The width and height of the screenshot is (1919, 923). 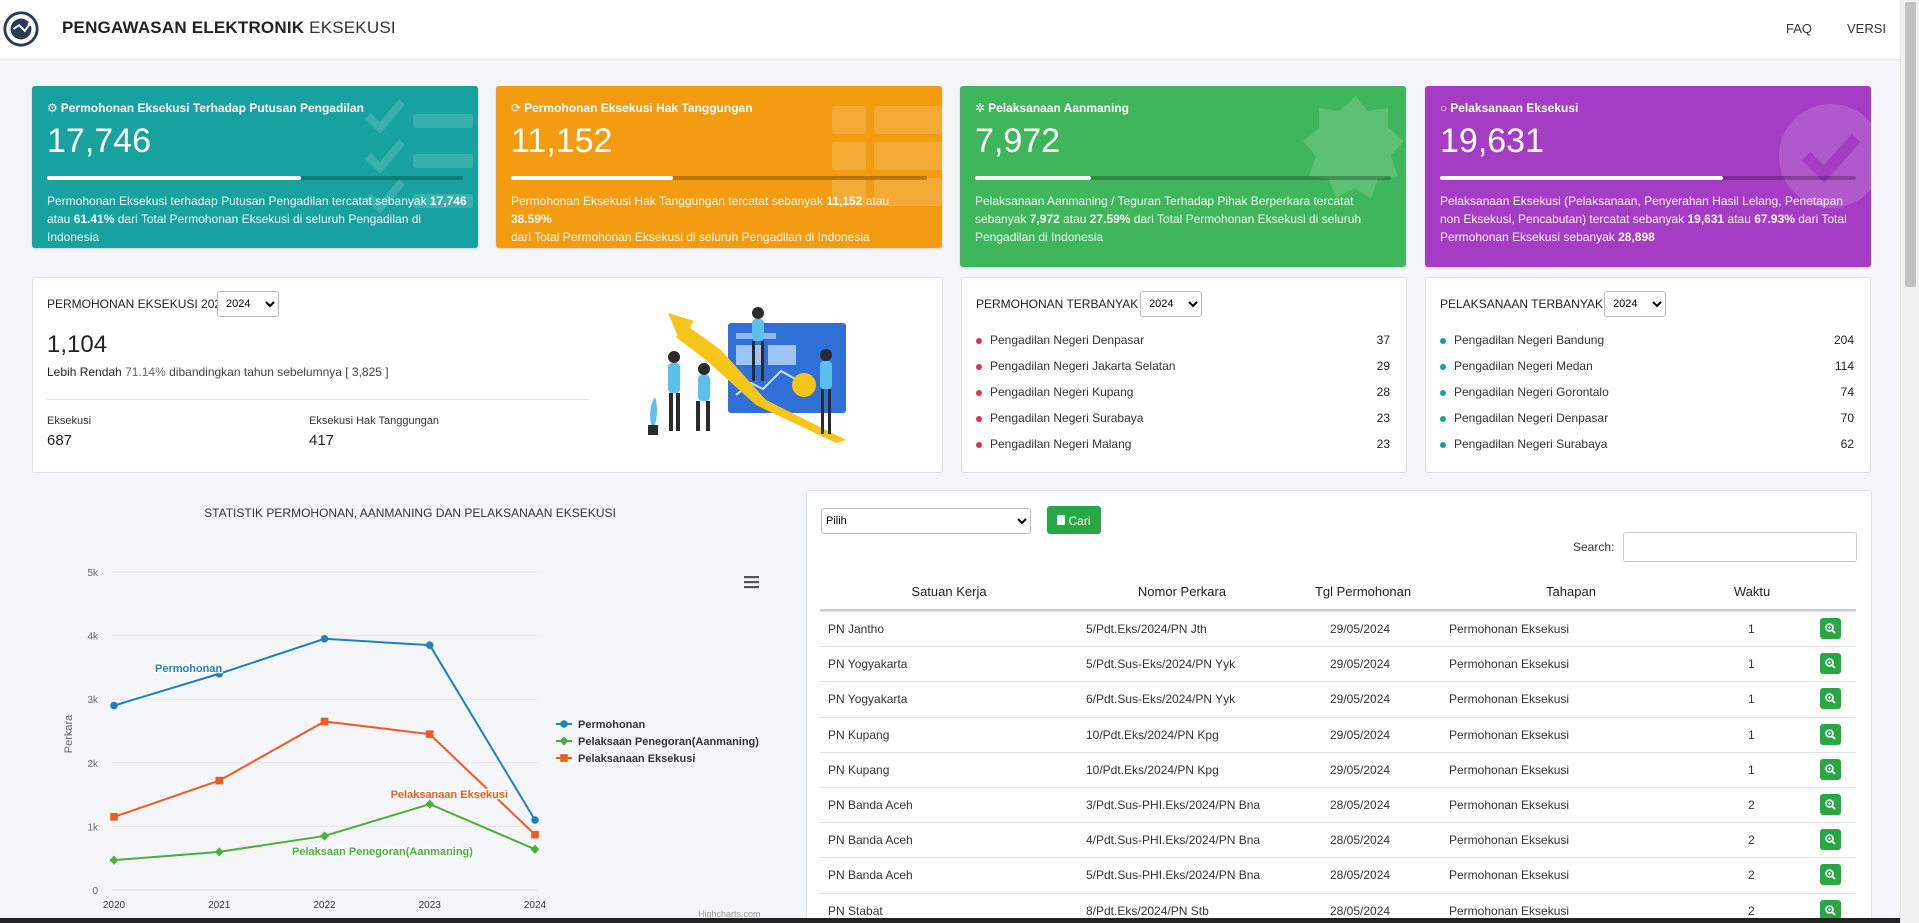 What do you see at coordinates (1182, 591) in the screenshot?
I see `column-header-nomor-perkara: Nomor Perkara` at bounding box center [1182, 591].